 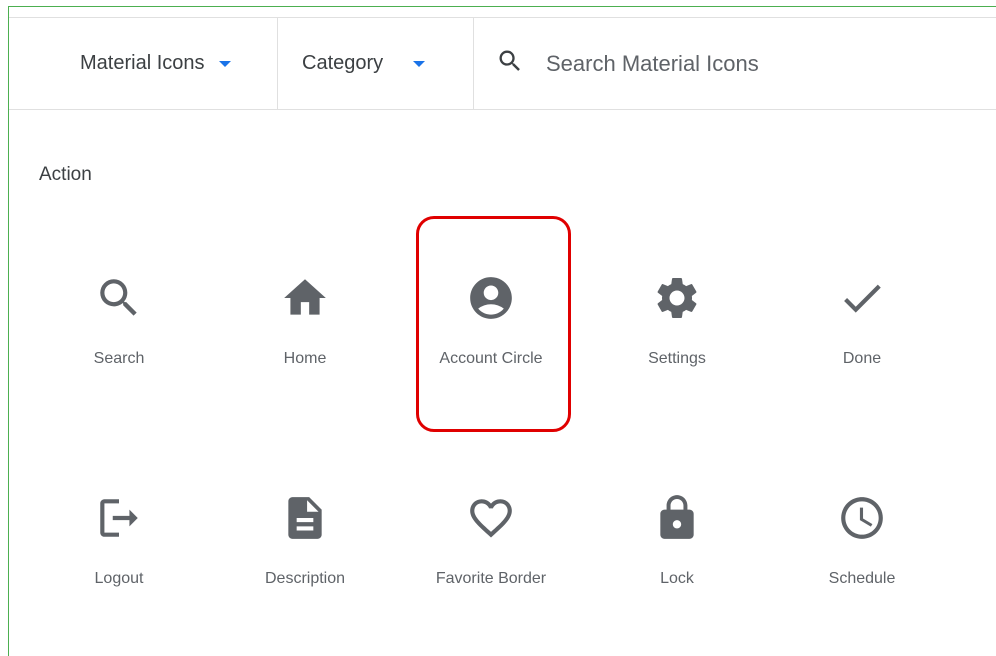 I want to click on icon-label: Done, so click(x=862, y=358).